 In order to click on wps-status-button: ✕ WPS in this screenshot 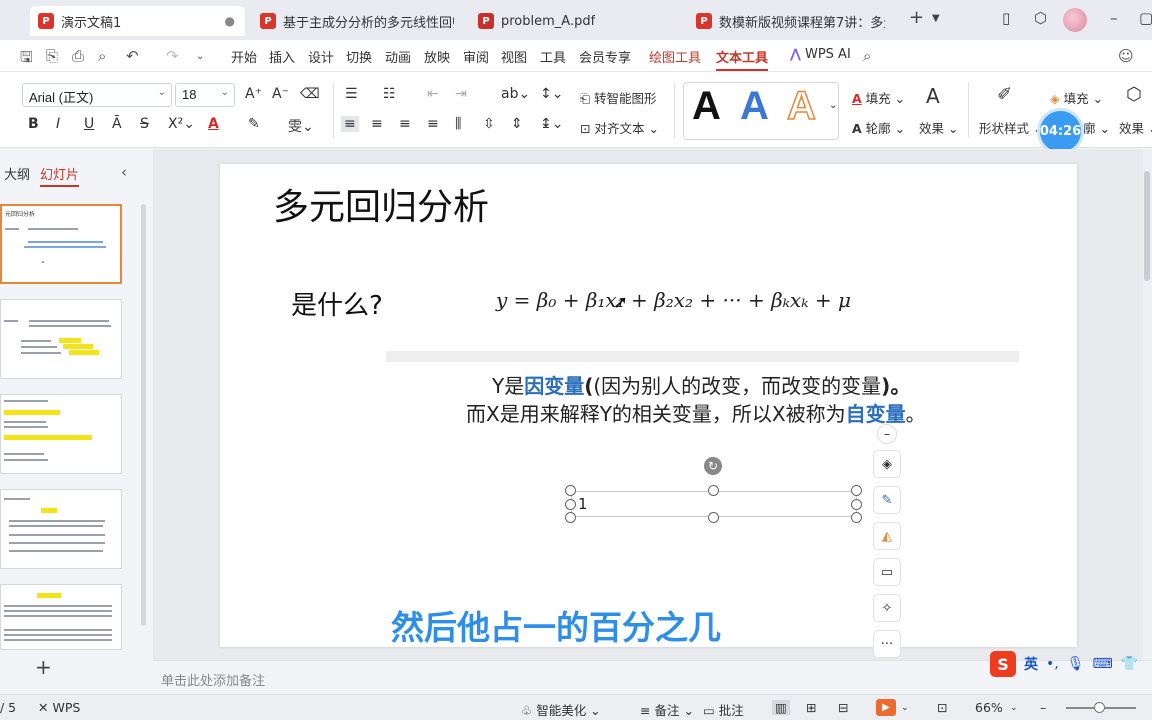, I will do `click(59, 707)`.